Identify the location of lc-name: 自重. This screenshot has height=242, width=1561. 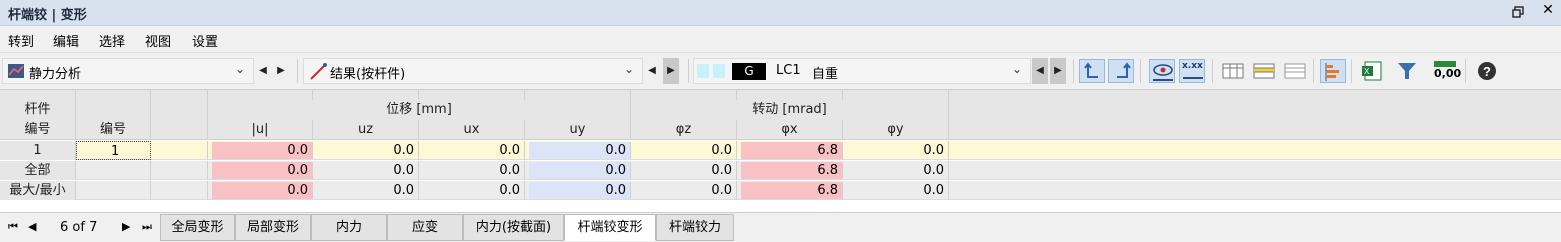
(825, 74).